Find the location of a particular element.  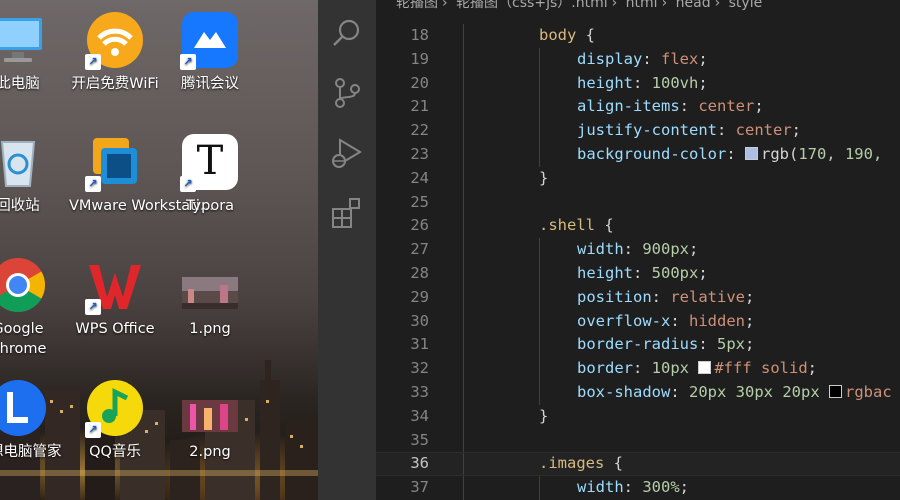

code-line: 19 display: flex; is located at coordinates (638, 59).